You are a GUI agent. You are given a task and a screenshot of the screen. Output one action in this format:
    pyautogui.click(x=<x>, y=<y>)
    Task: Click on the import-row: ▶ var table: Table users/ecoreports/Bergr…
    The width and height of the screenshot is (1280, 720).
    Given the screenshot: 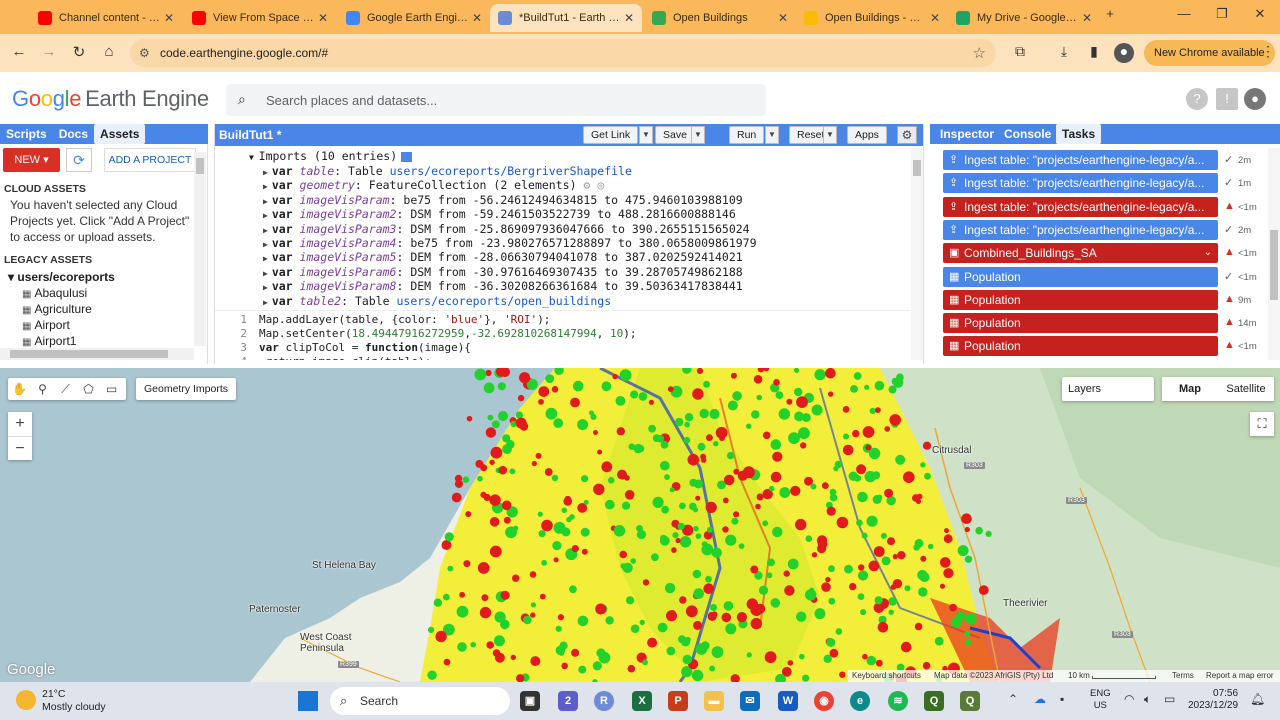 What is the action you would take?
    pyautogui.click(x=447, y=171)
    